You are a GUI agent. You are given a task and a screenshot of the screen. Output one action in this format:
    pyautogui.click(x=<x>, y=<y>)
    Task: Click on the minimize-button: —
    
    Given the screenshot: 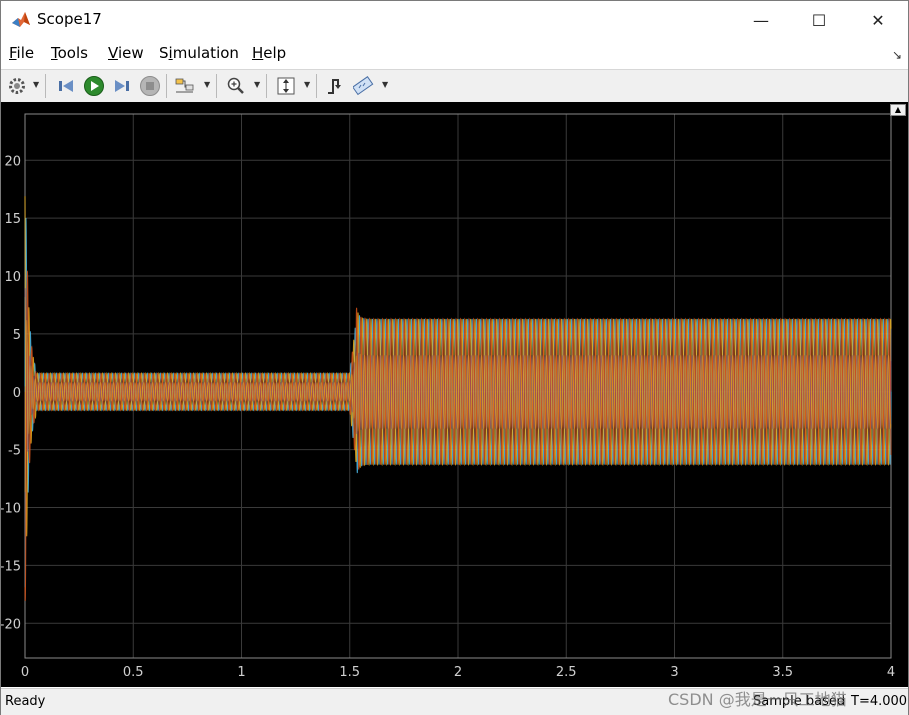 What is the action you would take?
    pyautogui.click(x=761, y=20)
    